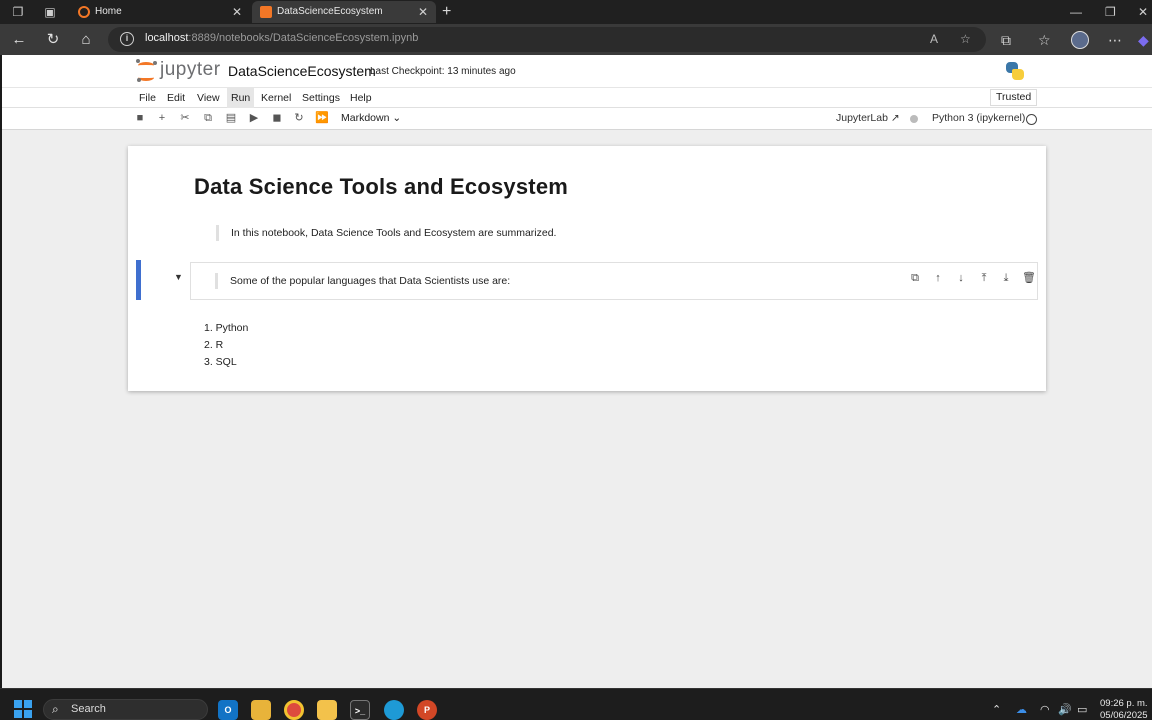 This screenshot has height=720, width=1152. What do you see at coordinates (1031, 119) in the screenshot?
I see `kernel-idle-icon` at bounding box center [1031, 119].